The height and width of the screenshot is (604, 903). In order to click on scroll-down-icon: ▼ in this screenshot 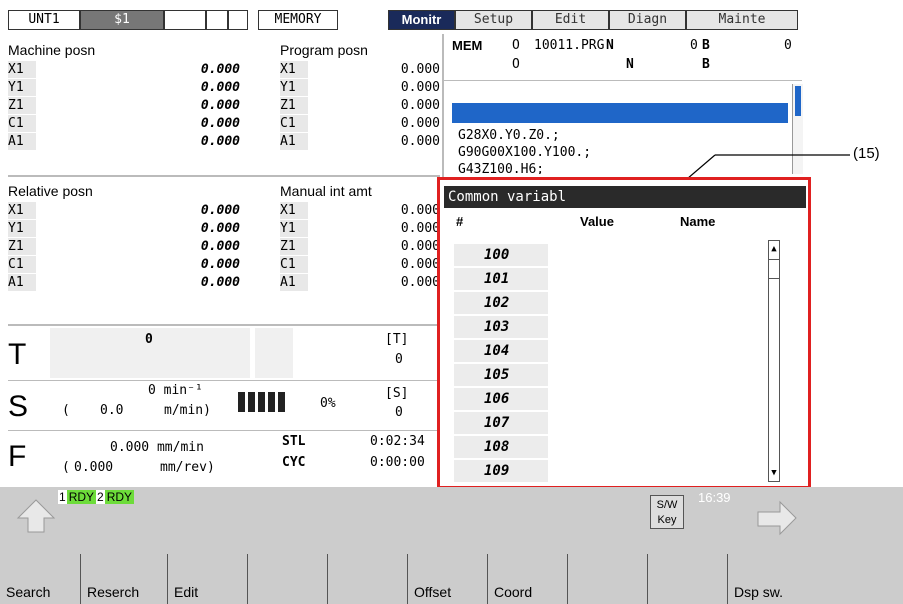, I will do `click(774, 473)`.